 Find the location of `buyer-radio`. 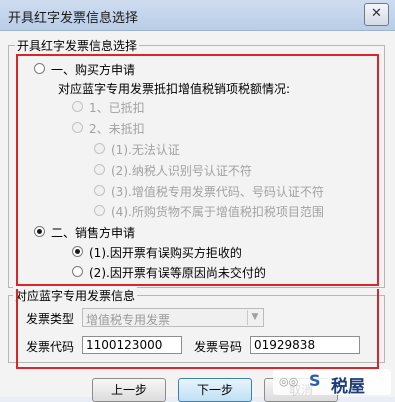

buyer-radio is located at coordinates (39, 68).